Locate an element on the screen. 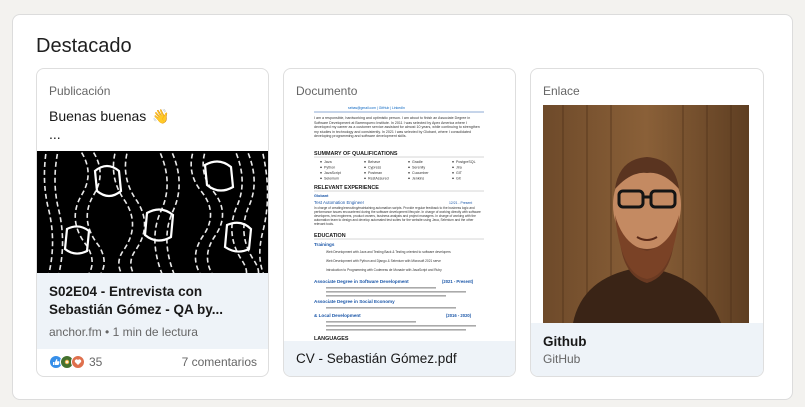 Image resolution: width=805 pixels, height=407 pixels. cv-skill: GIT is located at coordinates (459, 173).